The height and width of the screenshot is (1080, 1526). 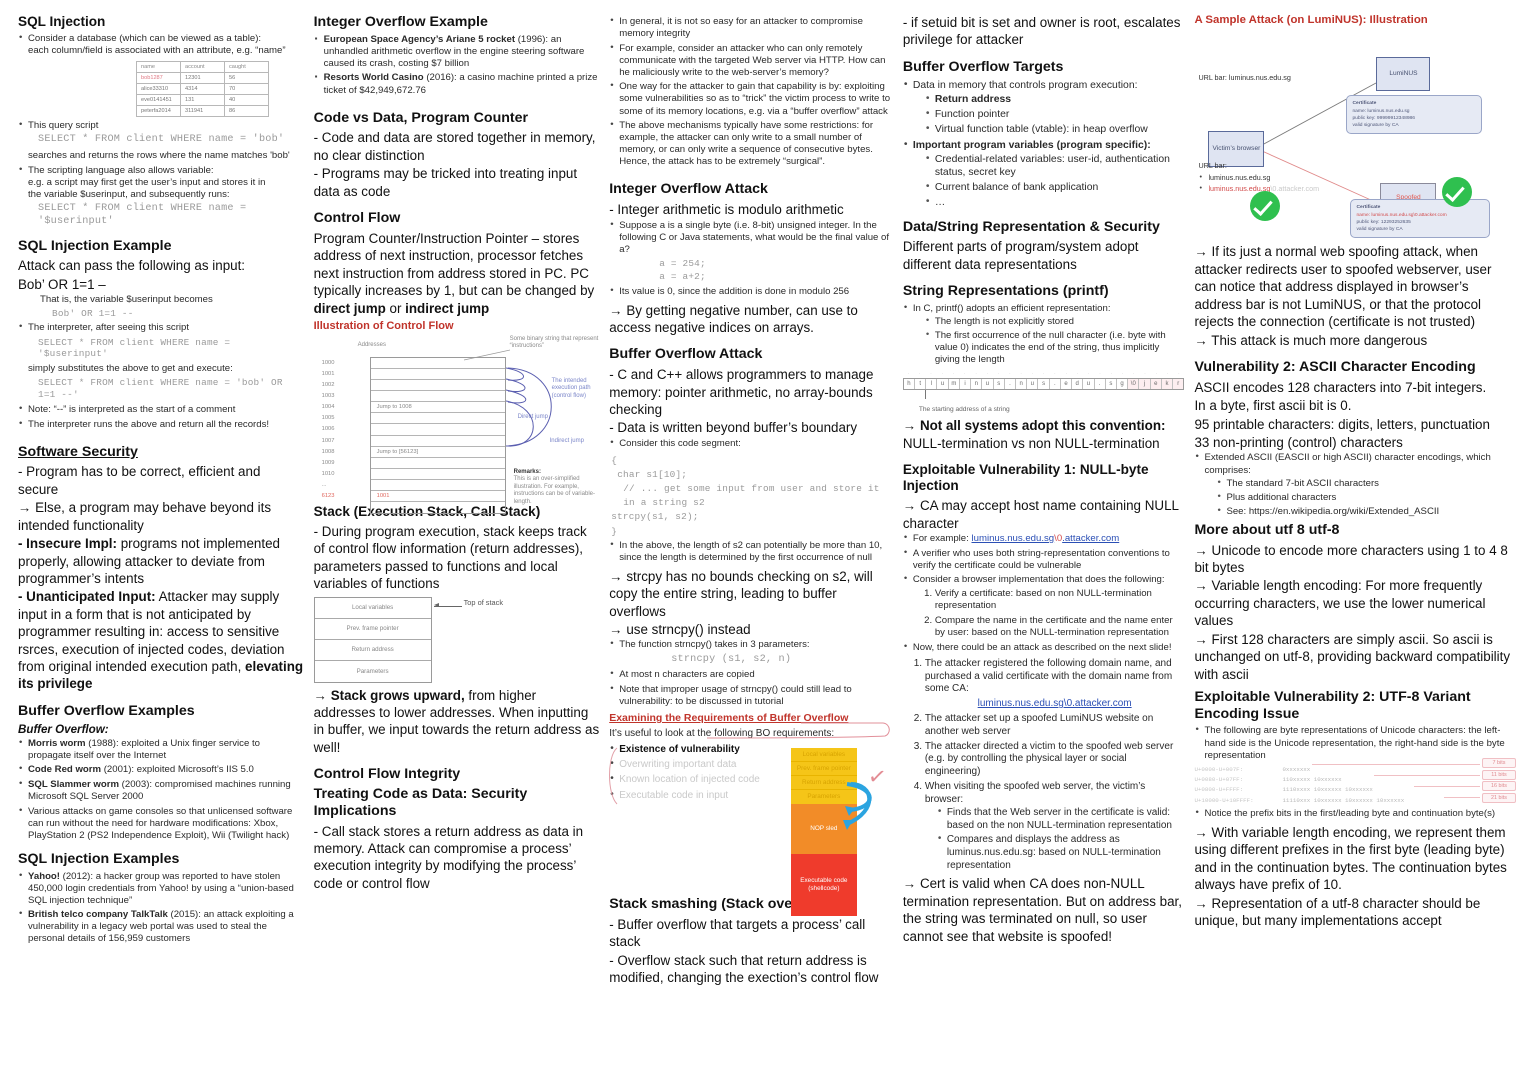 I want to click on query-script-label: This query script, so click(x=63, y=126).